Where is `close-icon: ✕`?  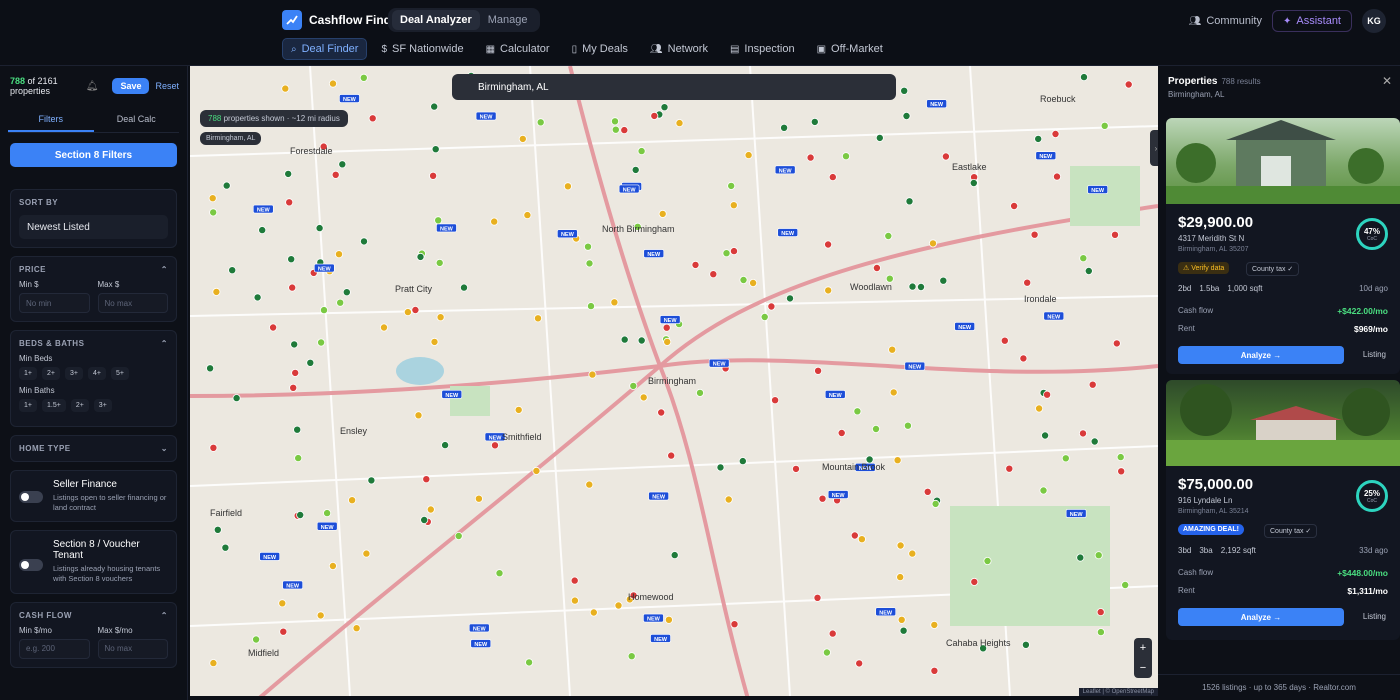
close-icon: ✕ is located at coordinates (1387, 81).